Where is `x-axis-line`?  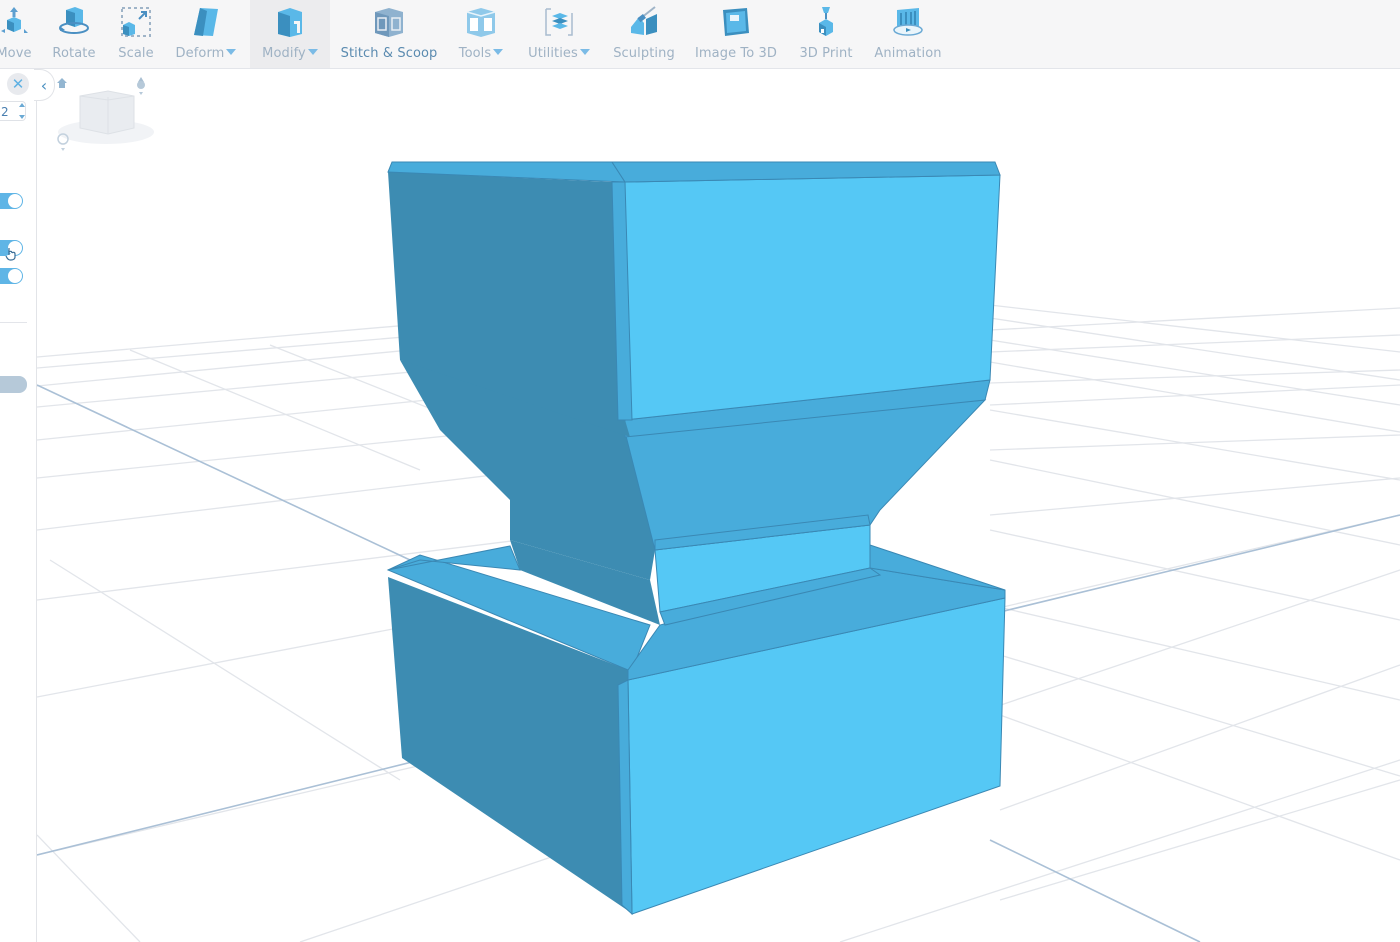 x-axis-line is located at coordinates (1095, 890).